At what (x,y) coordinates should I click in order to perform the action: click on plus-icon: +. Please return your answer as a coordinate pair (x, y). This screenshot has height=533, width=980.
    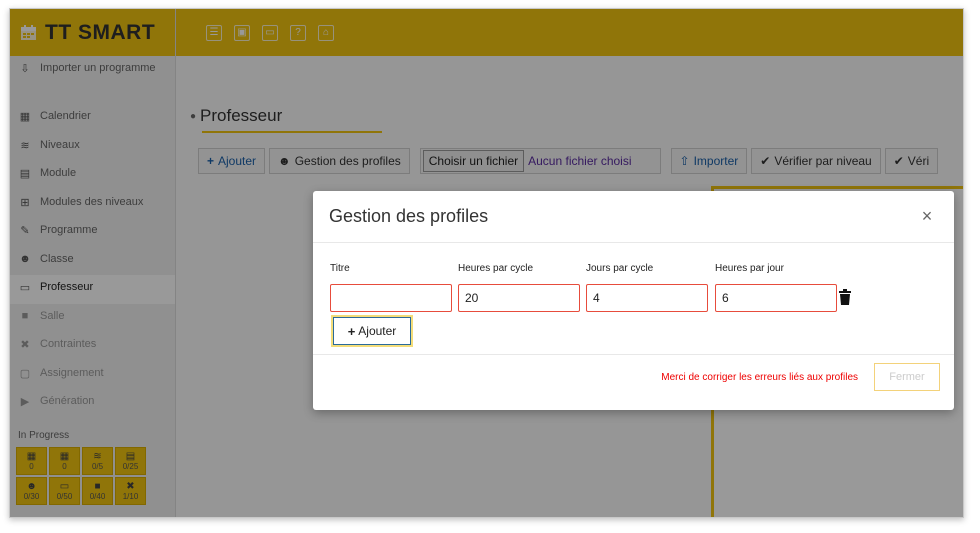
    Looking at the image, I should click on (351, 331).